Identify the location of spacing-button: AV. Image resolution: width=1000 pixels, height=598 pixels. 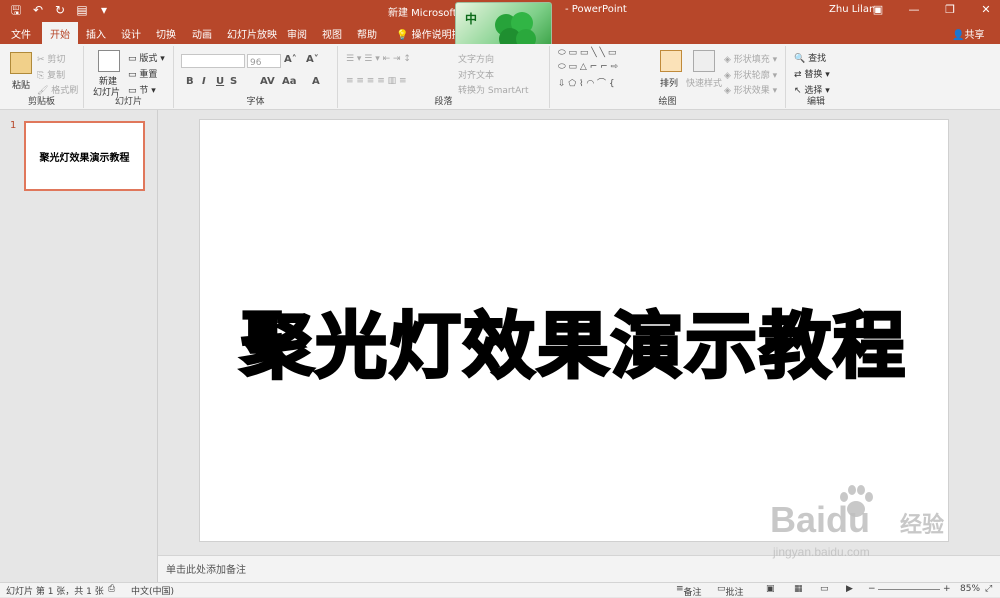
(267, 81).